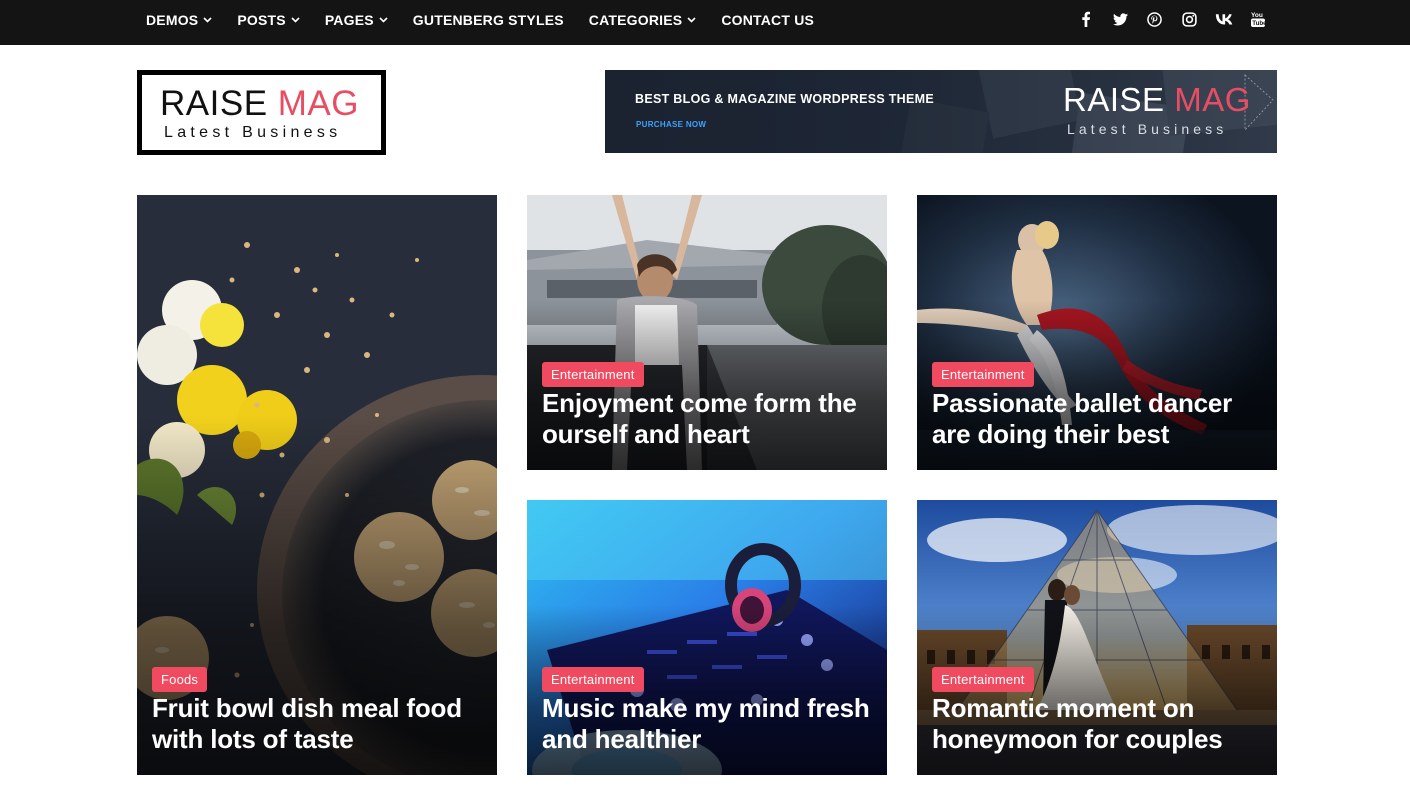  I want to click on menu-item-gutenberg-styles: GUTENBERG STYLES, so click(488, 20).